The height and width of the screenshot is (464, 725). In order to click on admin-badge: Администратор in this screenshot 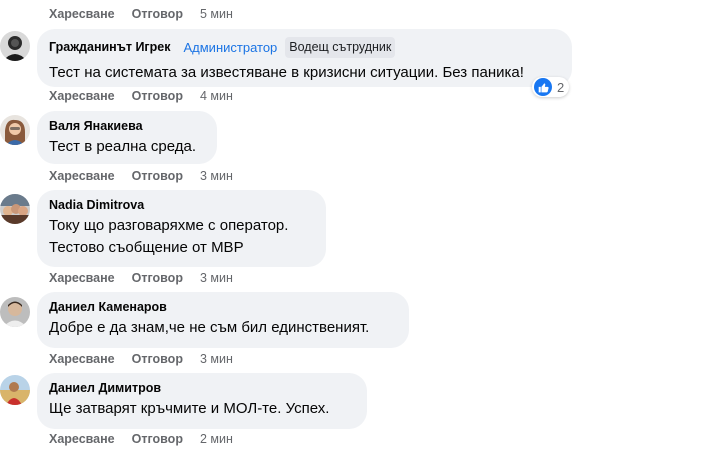, I will do `click(230, 47)`.